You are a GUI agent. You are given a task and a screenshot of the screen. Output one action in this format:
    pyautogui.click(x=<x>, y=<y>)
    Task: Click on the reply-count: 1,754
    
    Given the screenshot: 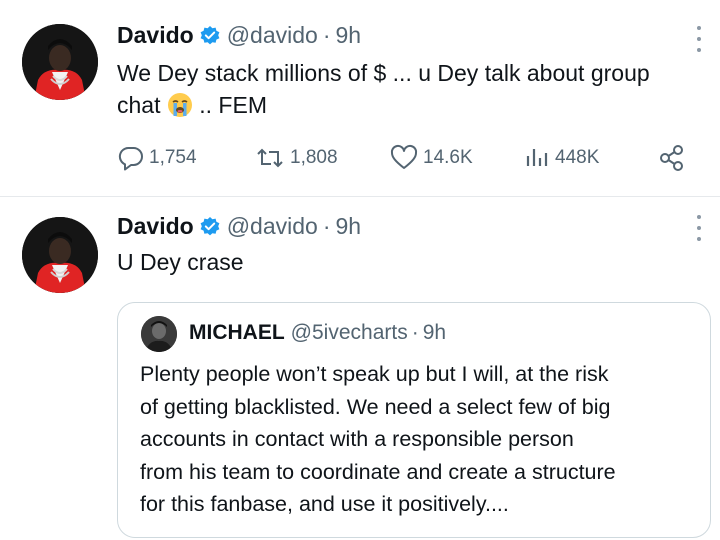 What is the action you would take?
    pyautogui.click(x=173, y=157)
    